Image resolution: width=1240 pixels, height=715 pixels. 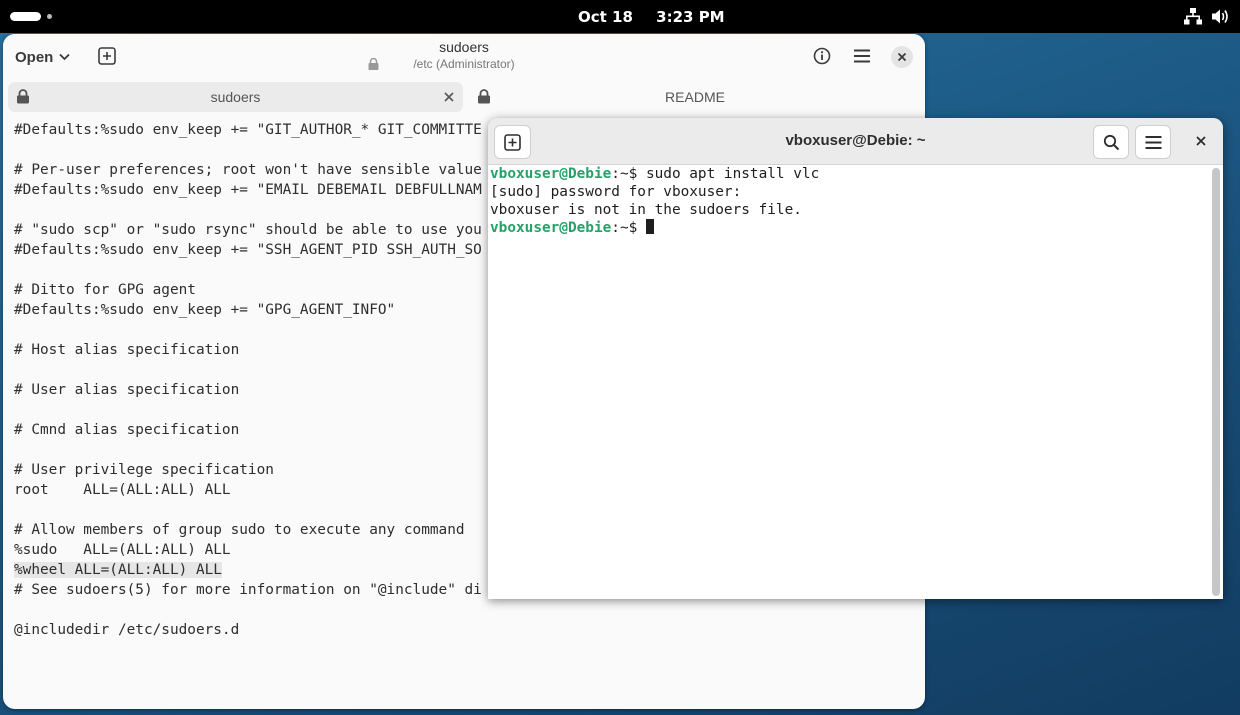 I want to click on text-cursor, so click(x=649, y=226).